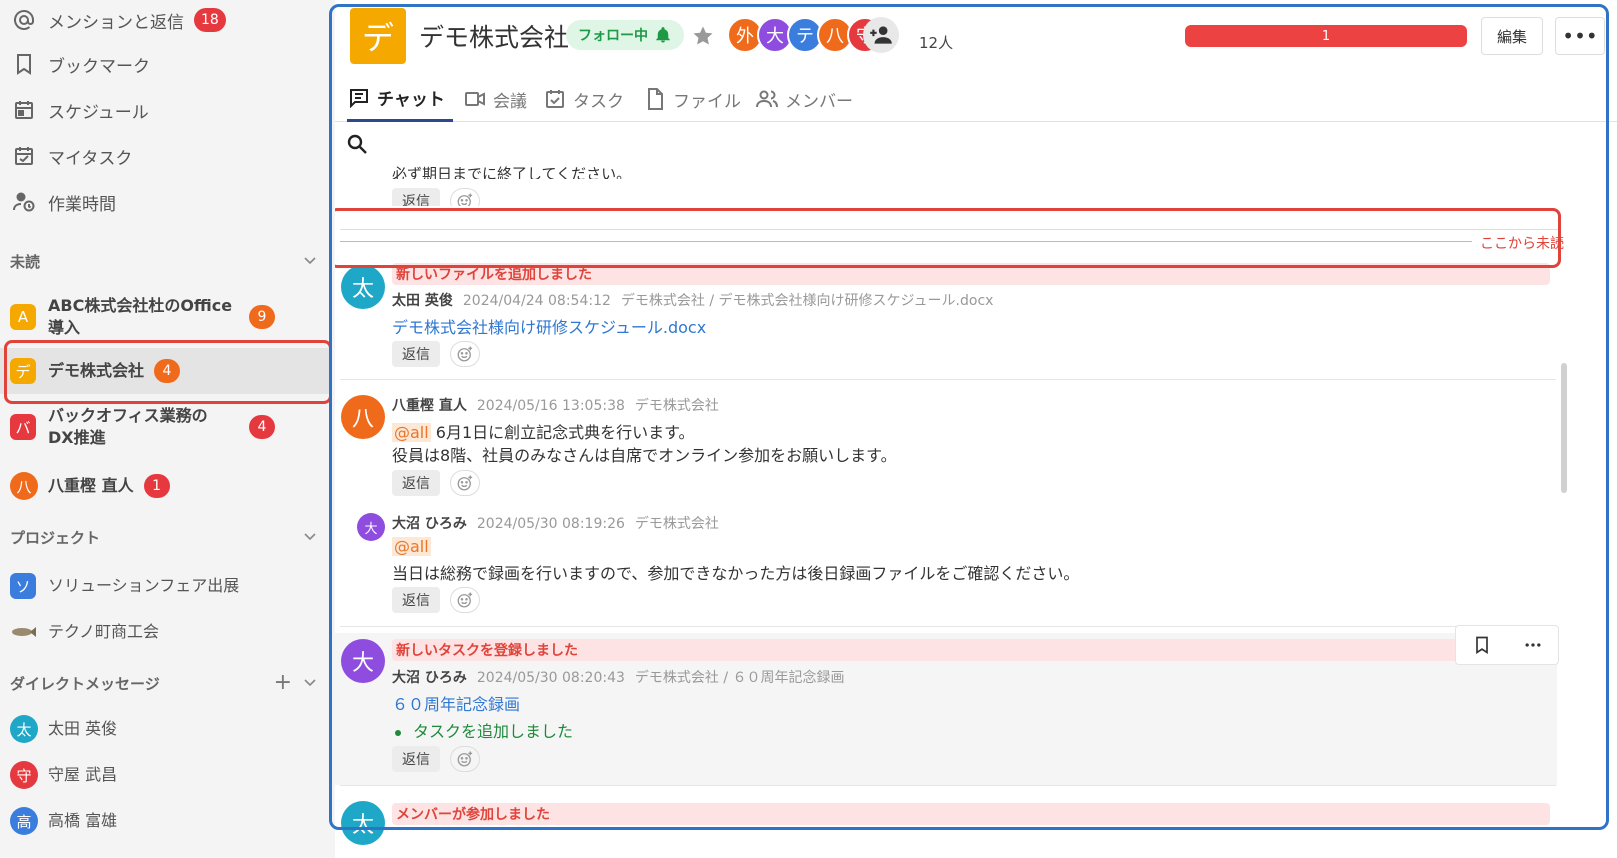  What do you see at coordinates (510, 101) in the screenshot?
I see `tab-label: 会議` at bounding box center [510, 101].